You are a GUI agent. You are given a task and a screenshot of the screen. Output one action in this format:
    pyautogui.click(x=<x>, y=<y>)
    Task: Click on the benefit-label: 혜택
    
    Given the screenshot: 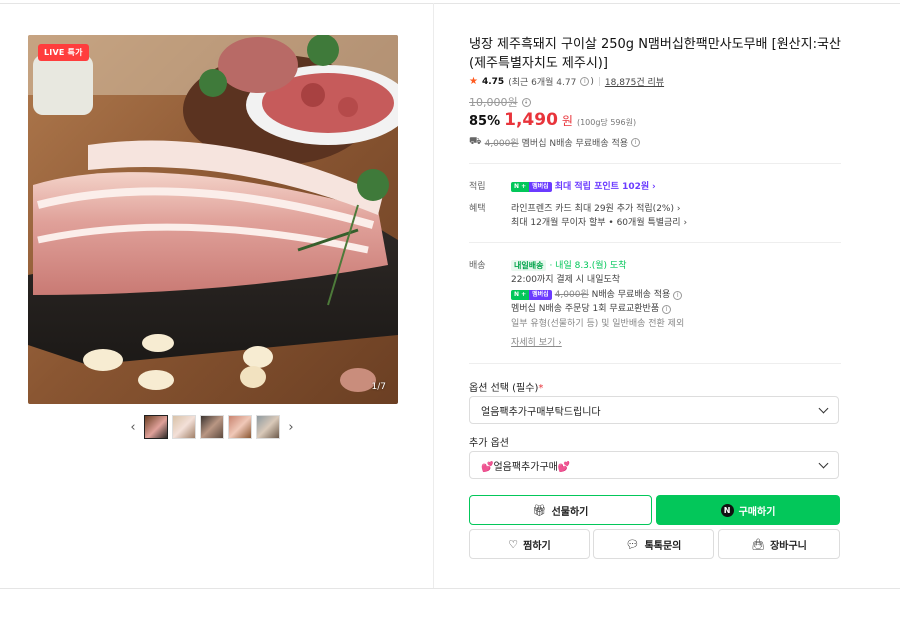 What is the action you would take?
    pyautogui.click(x=477, y=209)
    